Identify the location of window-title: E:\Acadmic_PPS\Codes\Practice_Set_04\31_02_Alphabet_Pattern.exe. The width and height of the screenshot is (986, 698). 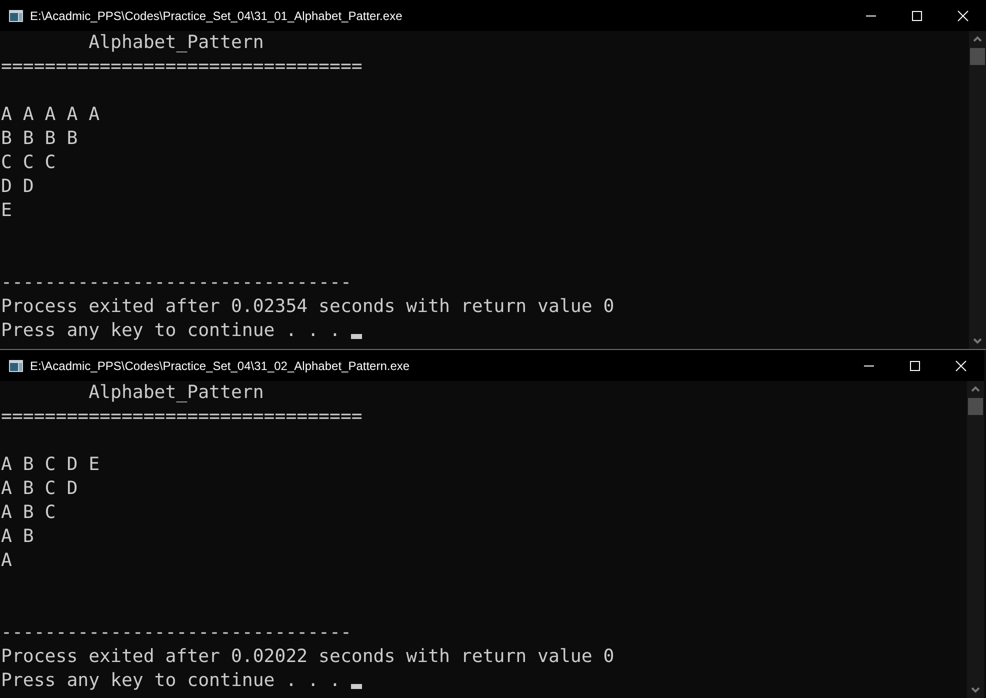
(220, 365).